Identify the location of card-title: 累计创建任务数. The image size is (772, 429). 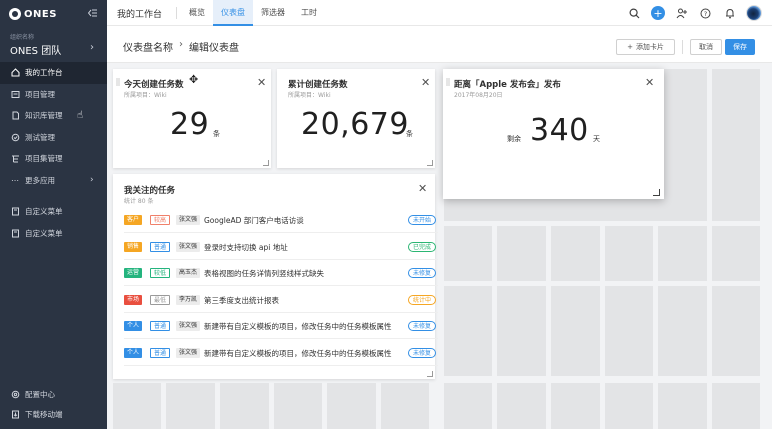
(318, 85).